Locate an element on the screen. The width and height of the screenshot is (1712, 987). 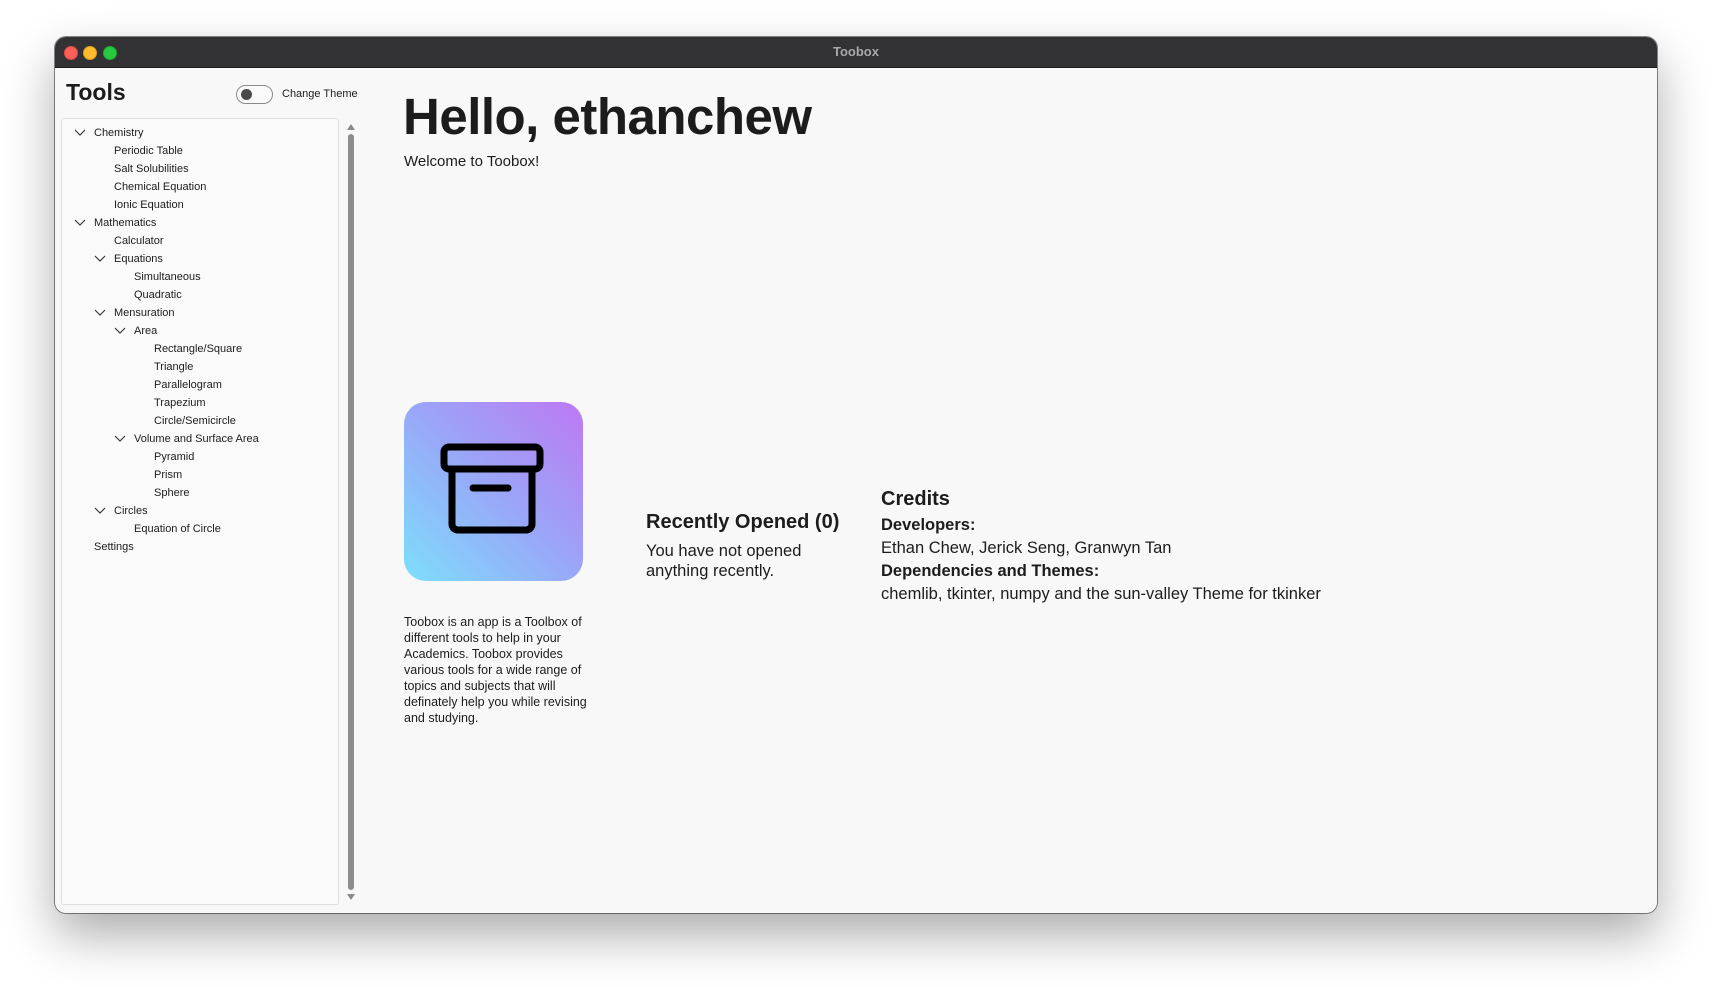
tree-item-label: Trapezium is located at coordinates (180, 403).